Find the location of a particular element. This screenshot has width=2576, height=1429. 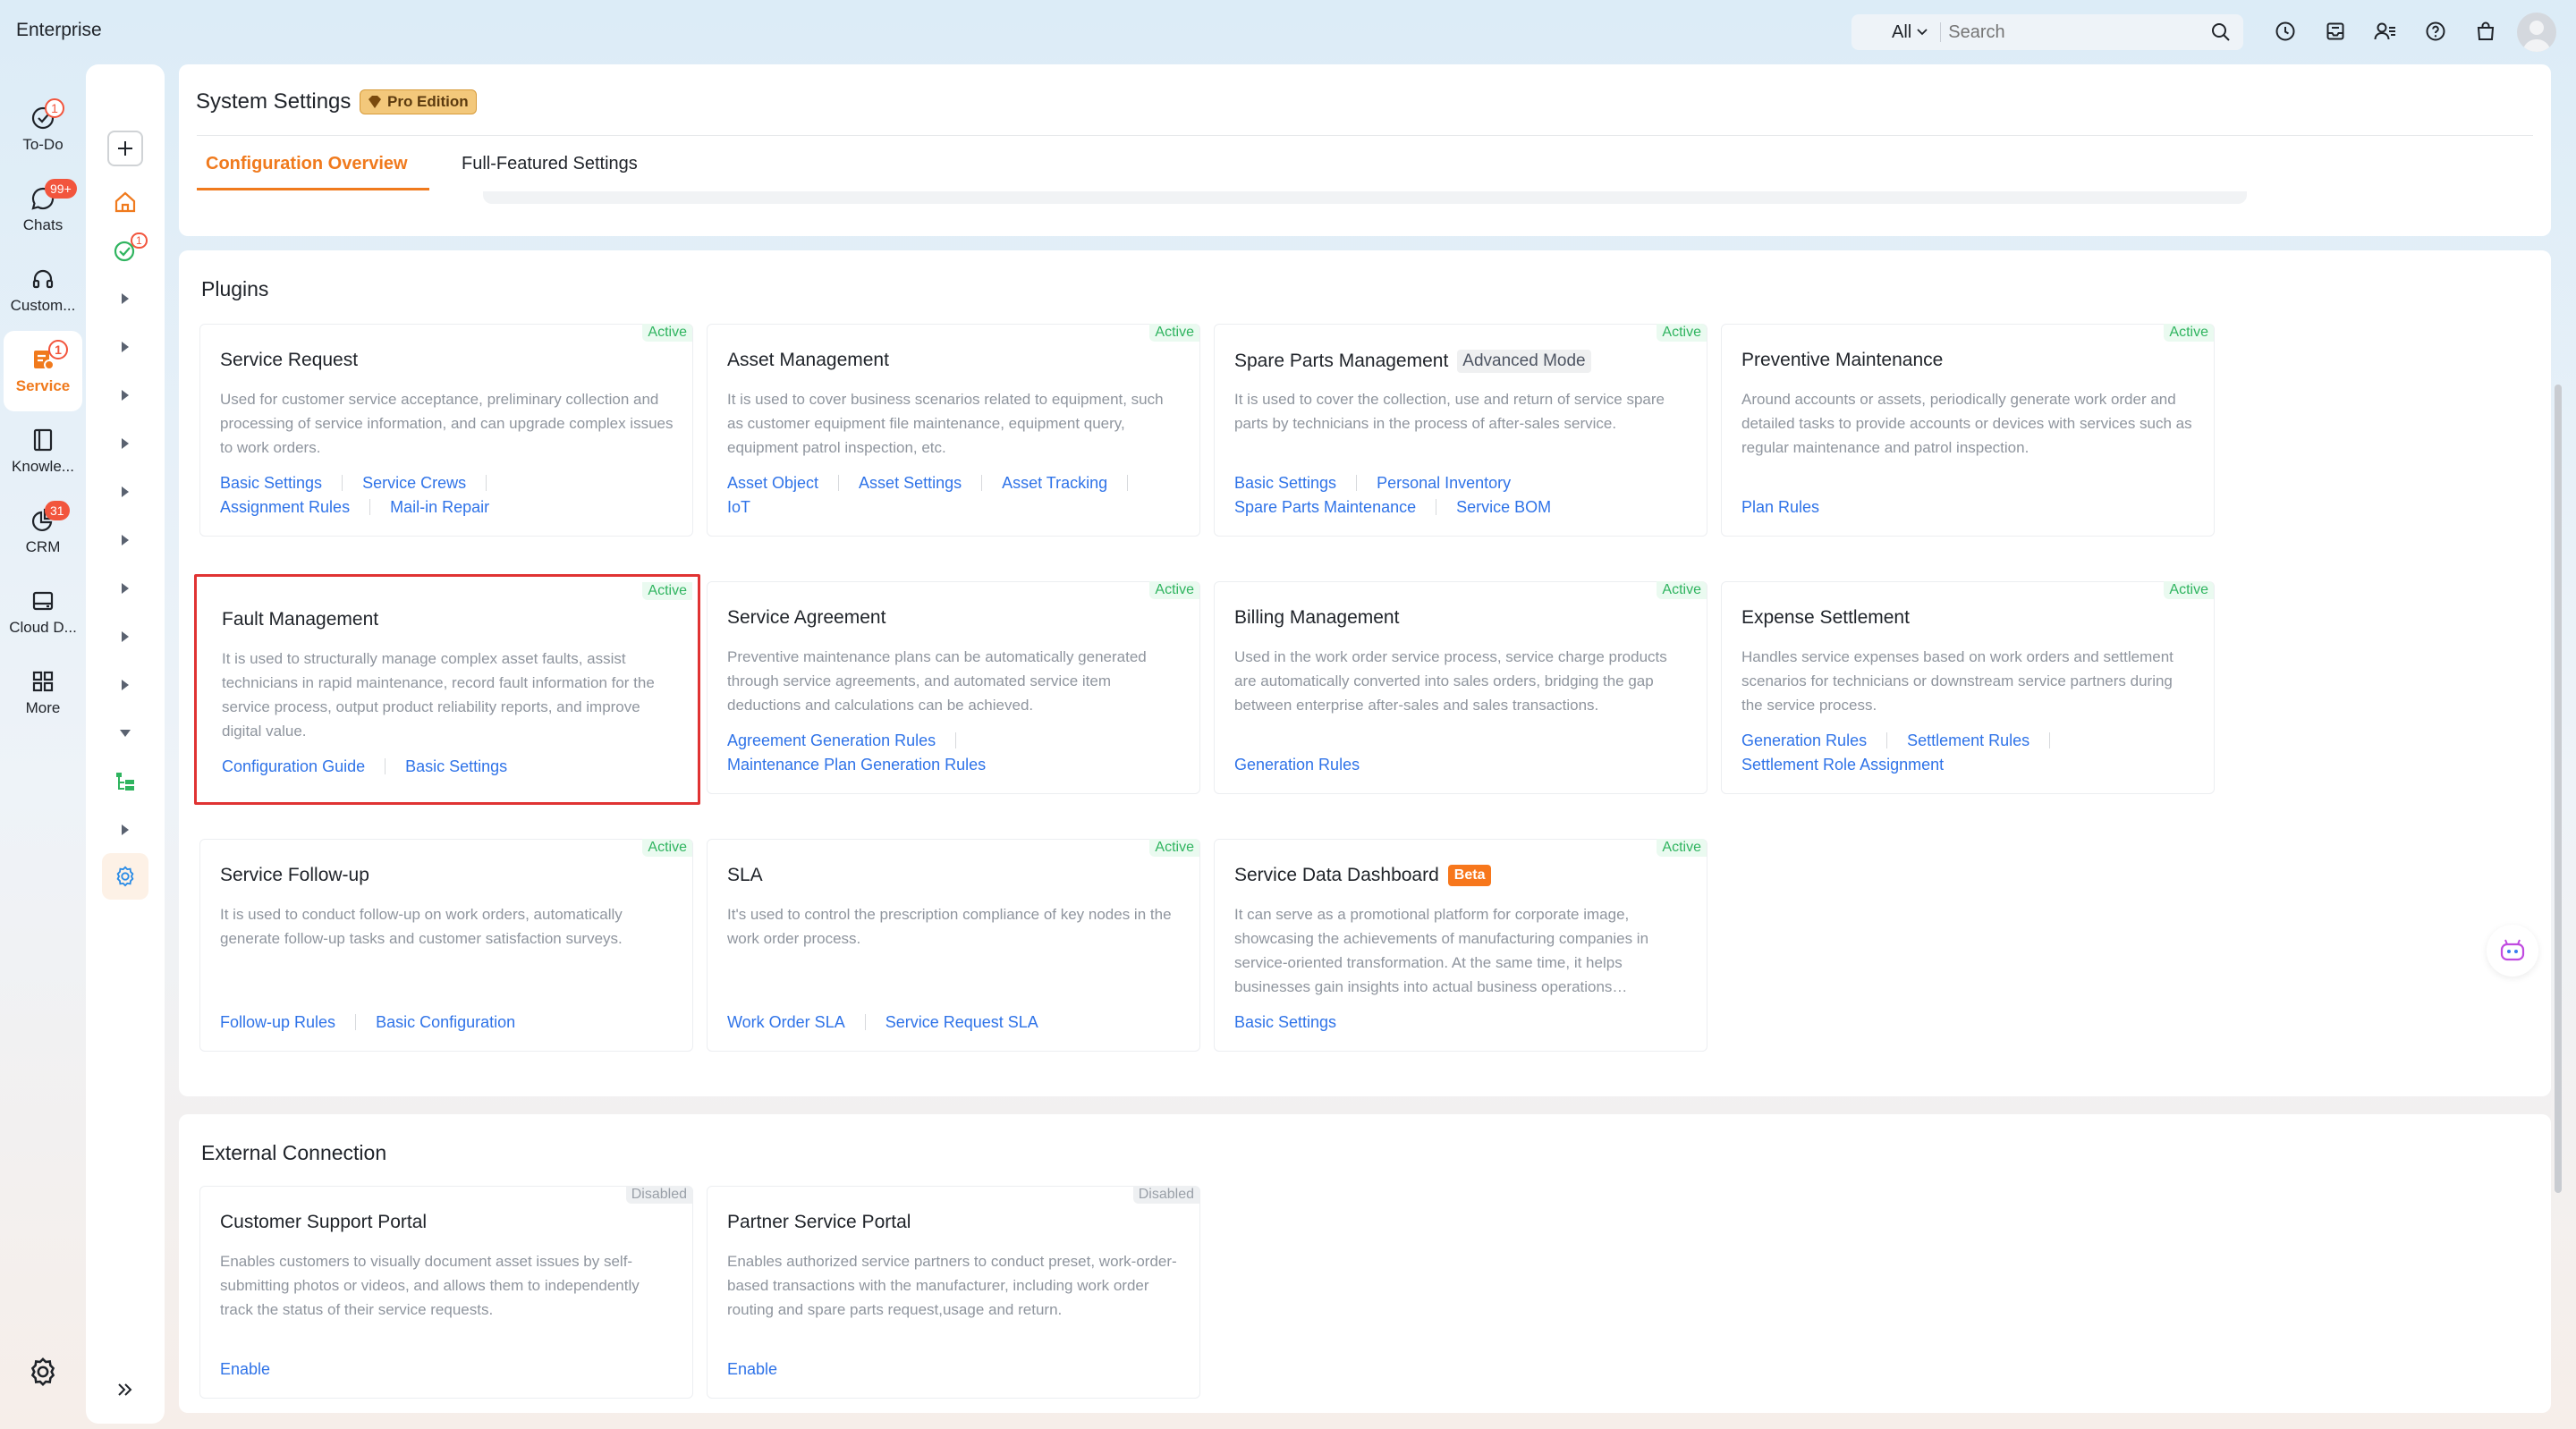

search-input is located at coordinates (2065, 32).